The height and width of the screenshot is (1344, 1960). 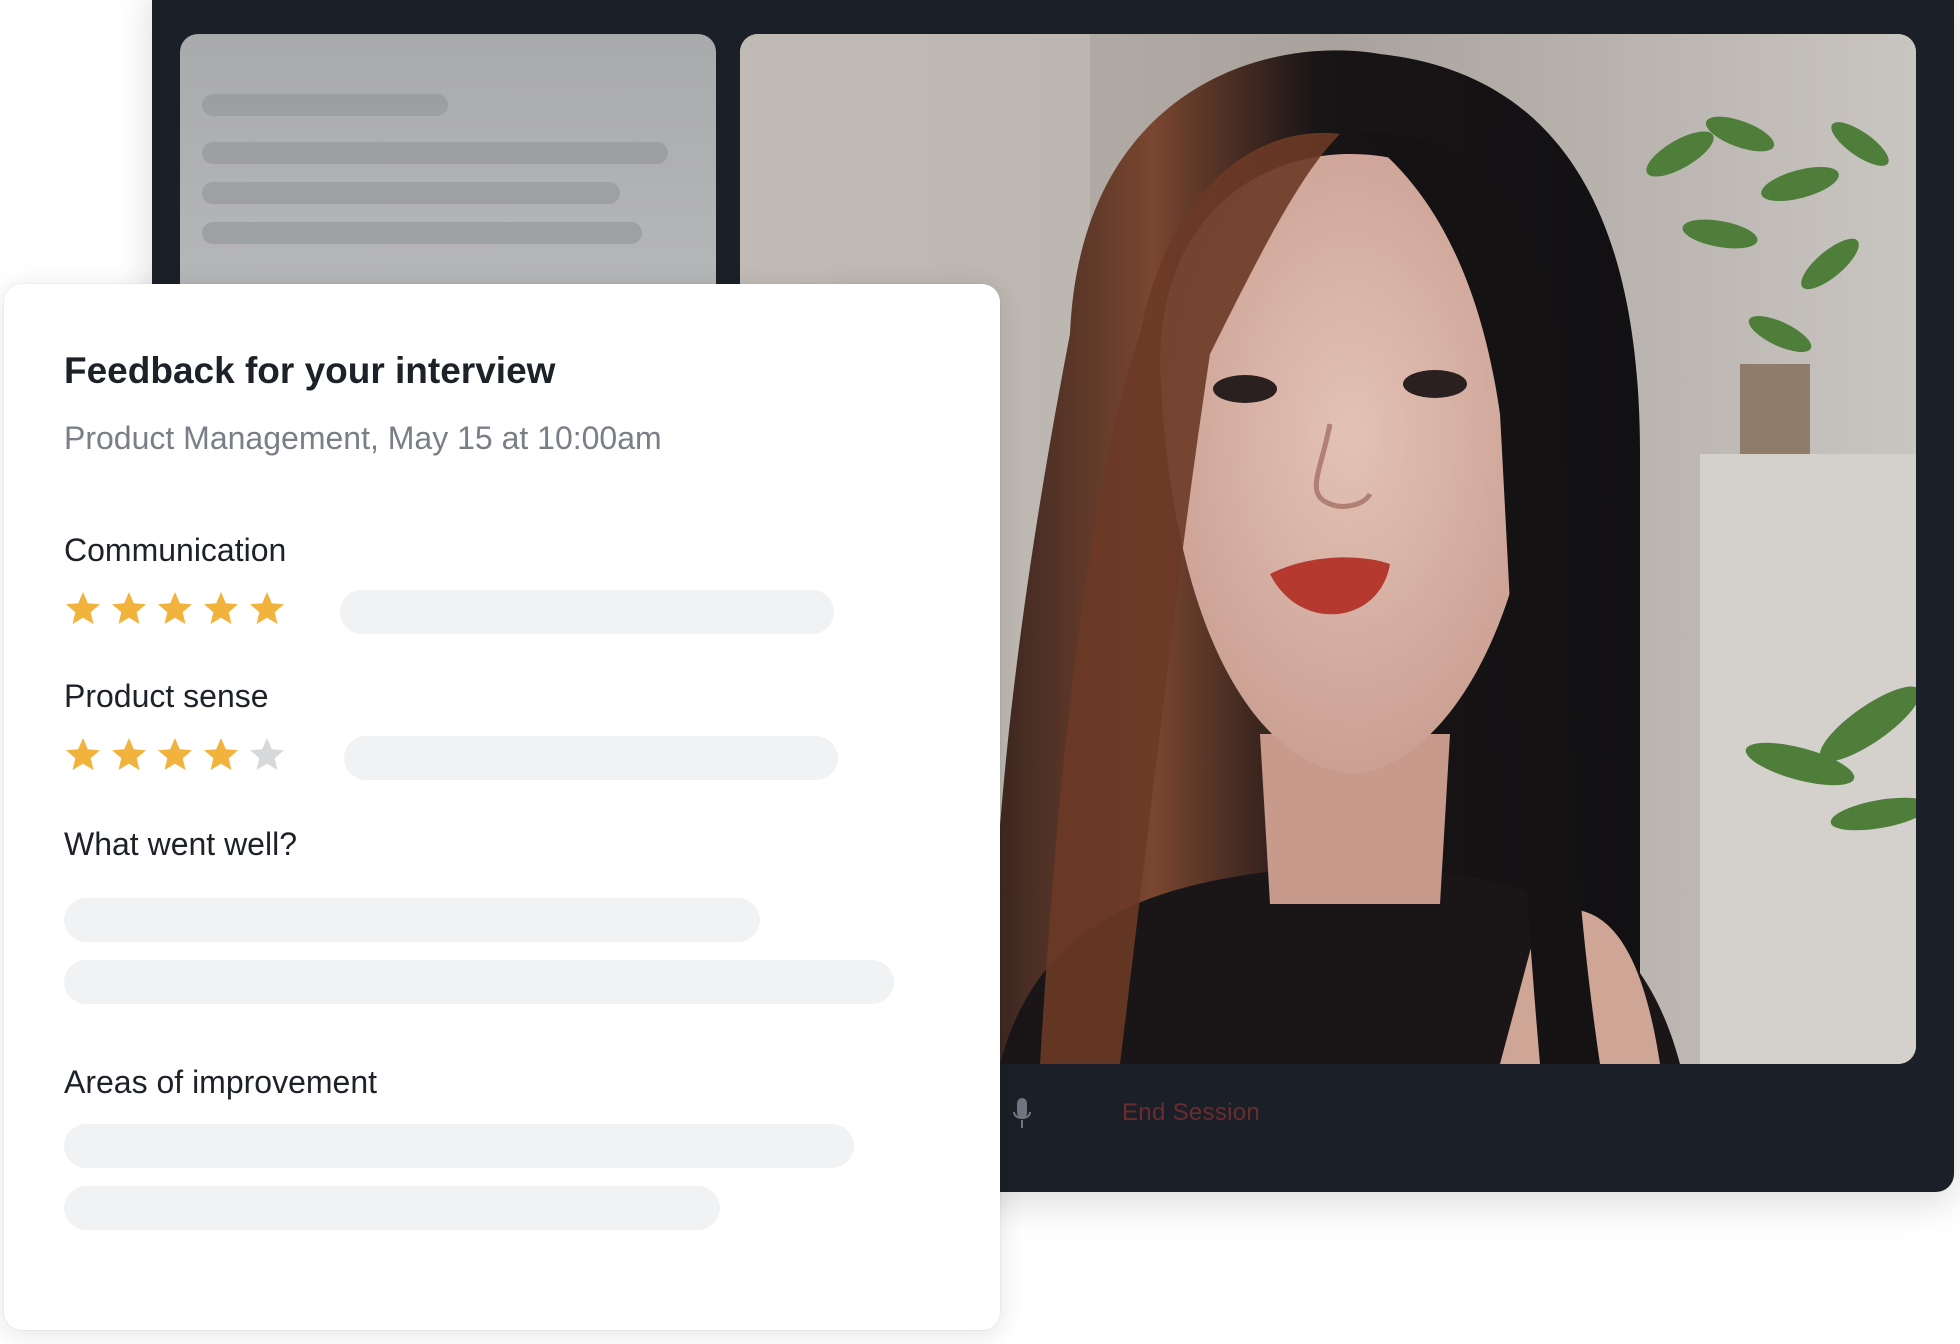 What do you see at coordinates (363, 438) in the screenshot?
I see `feedback-subtitle: Product Management, May 15 at 10:00am` at bounding box center [363, 438].